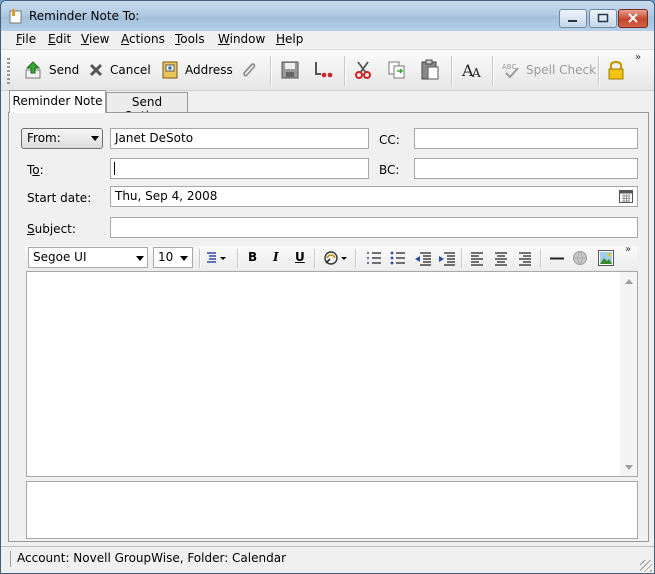  I want to click on format-toolbar-overflow-chevron: », so click(628, 249).